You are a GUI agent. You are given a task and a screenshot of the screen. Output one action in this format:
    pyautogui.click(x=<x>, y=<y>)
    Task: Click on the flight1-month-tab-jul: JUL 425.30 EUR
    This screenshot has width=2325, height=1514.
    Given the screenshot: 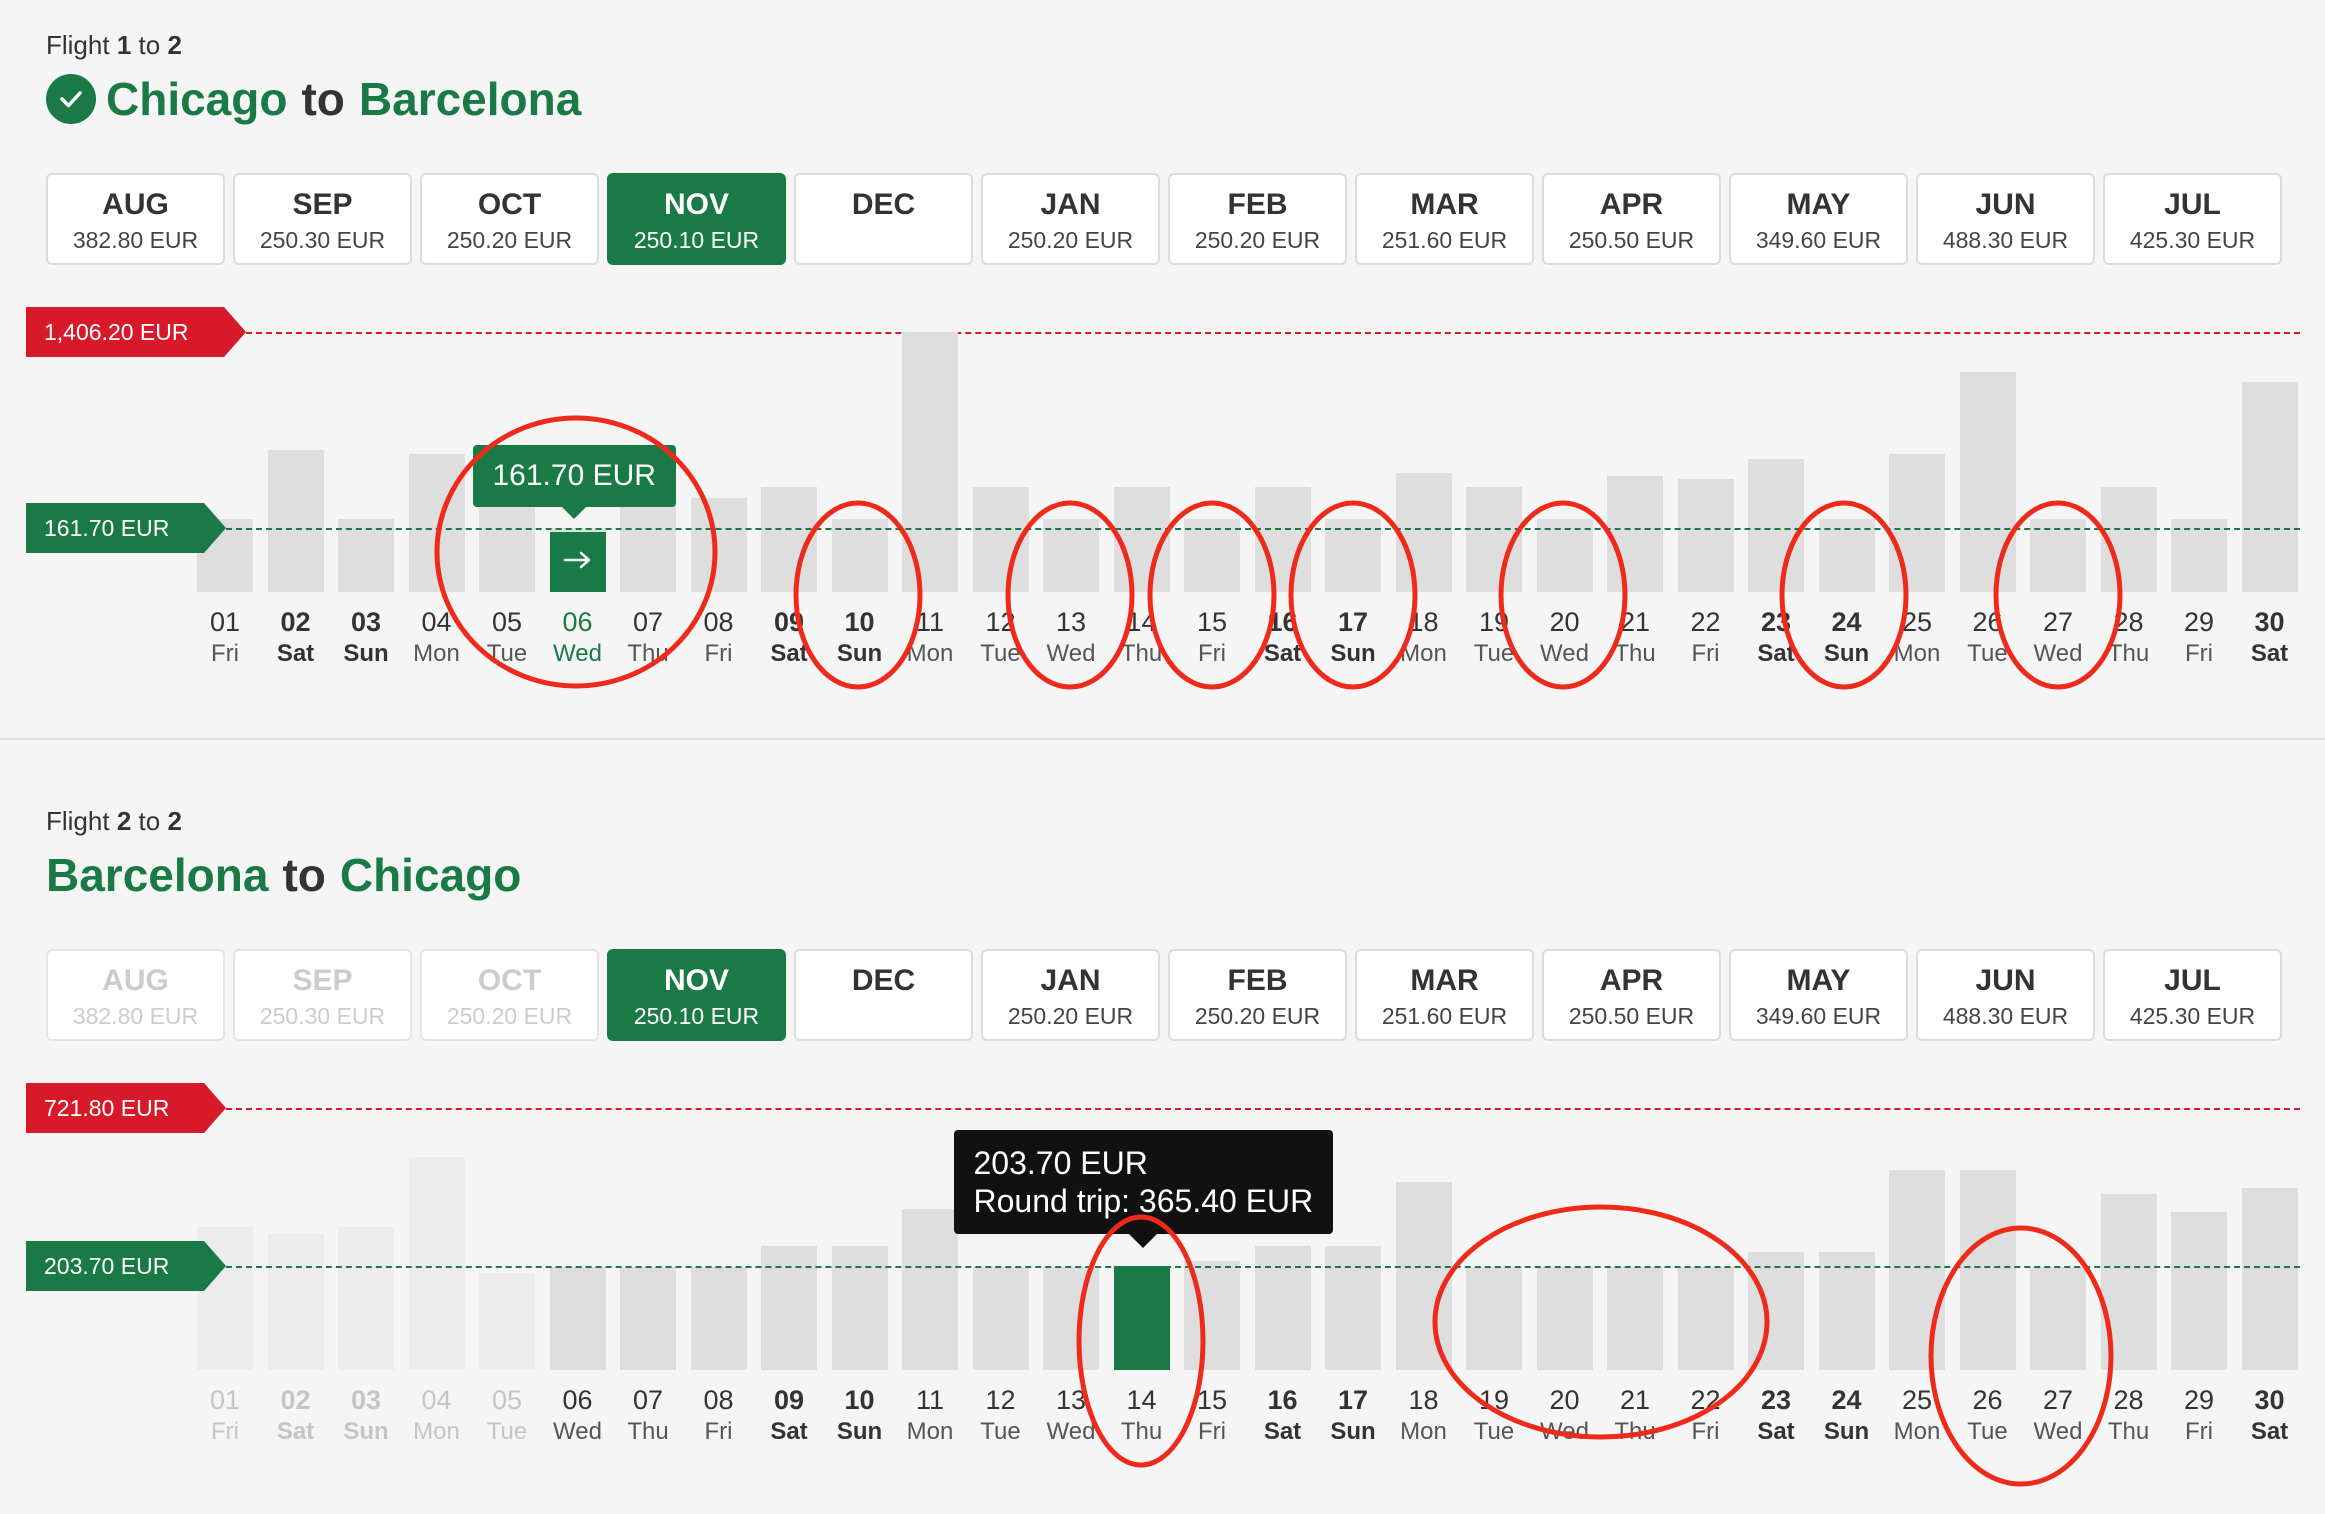 What is the action you would take?
    pyautogui.click(x=2192, y=219)
    